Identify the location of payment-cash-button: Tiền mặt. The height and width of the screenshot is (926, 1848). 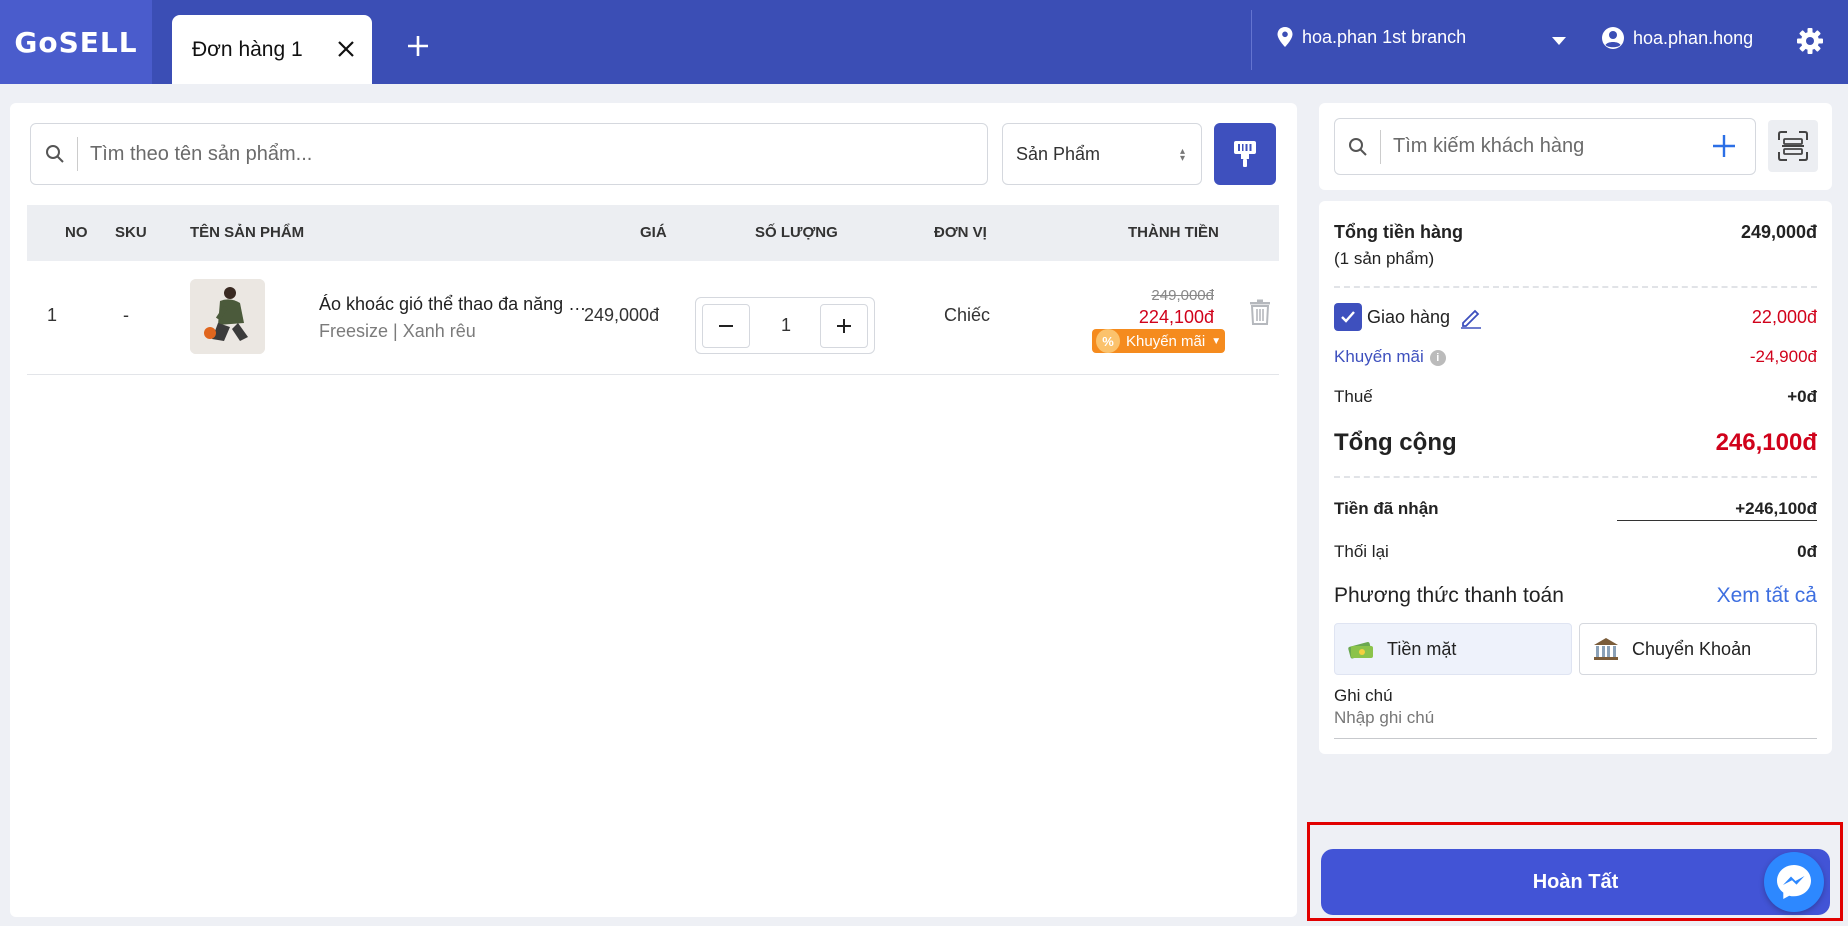
(1453, 649).